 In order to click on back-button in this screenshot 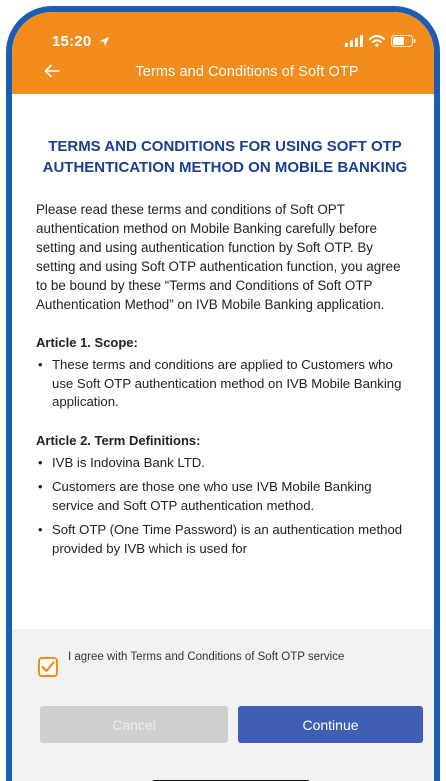, I will do `click(52, 72)`.